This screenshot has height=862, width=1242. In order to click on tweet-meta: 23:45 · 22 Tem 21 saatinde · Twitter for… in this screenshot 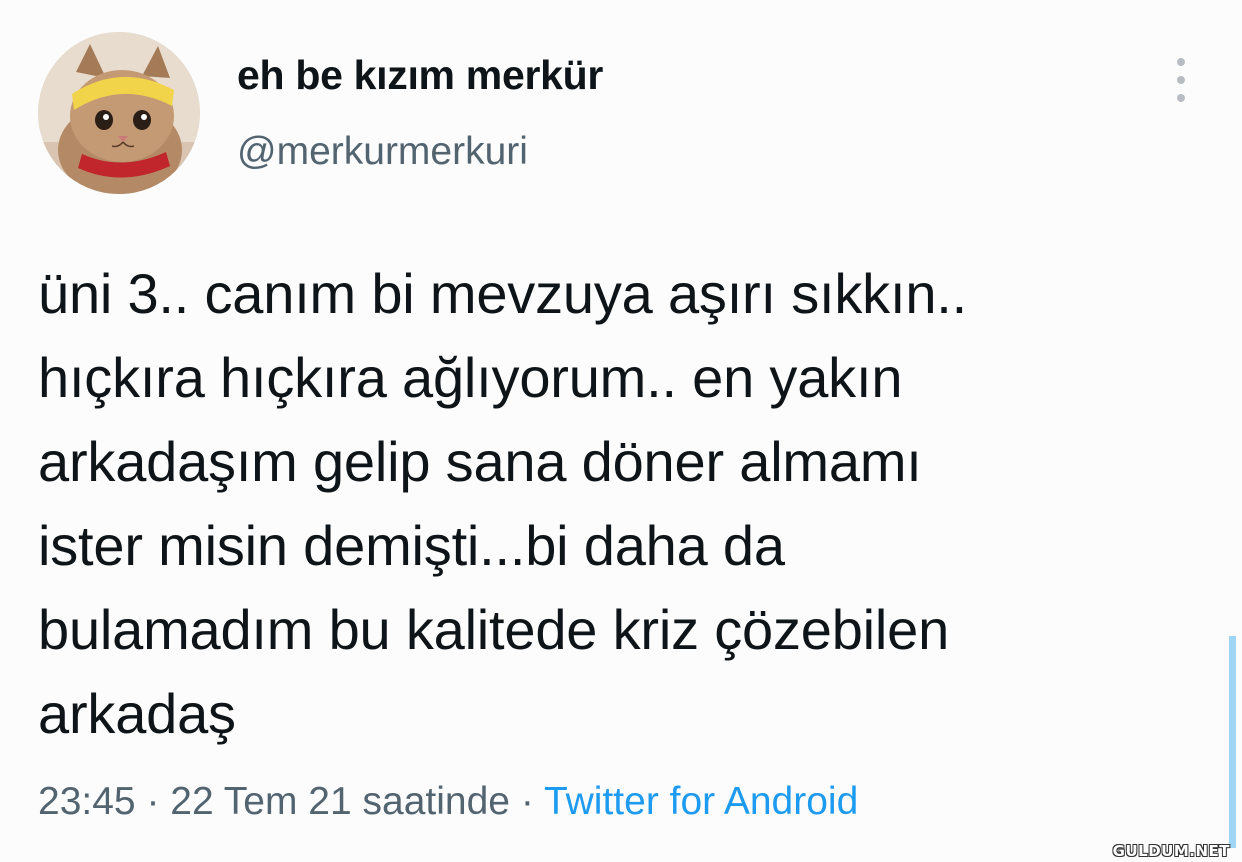, I will do `click(448, 802)`.